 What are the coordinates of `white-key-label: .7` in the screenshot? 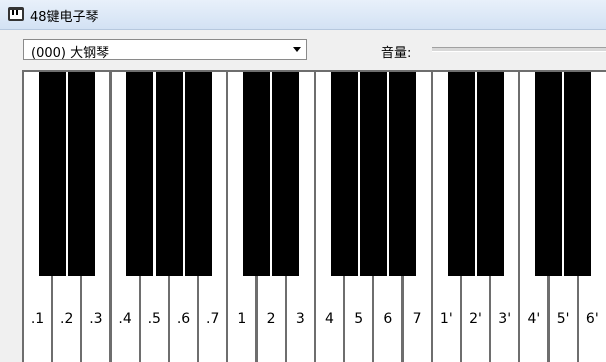 It's located at (213, 319).